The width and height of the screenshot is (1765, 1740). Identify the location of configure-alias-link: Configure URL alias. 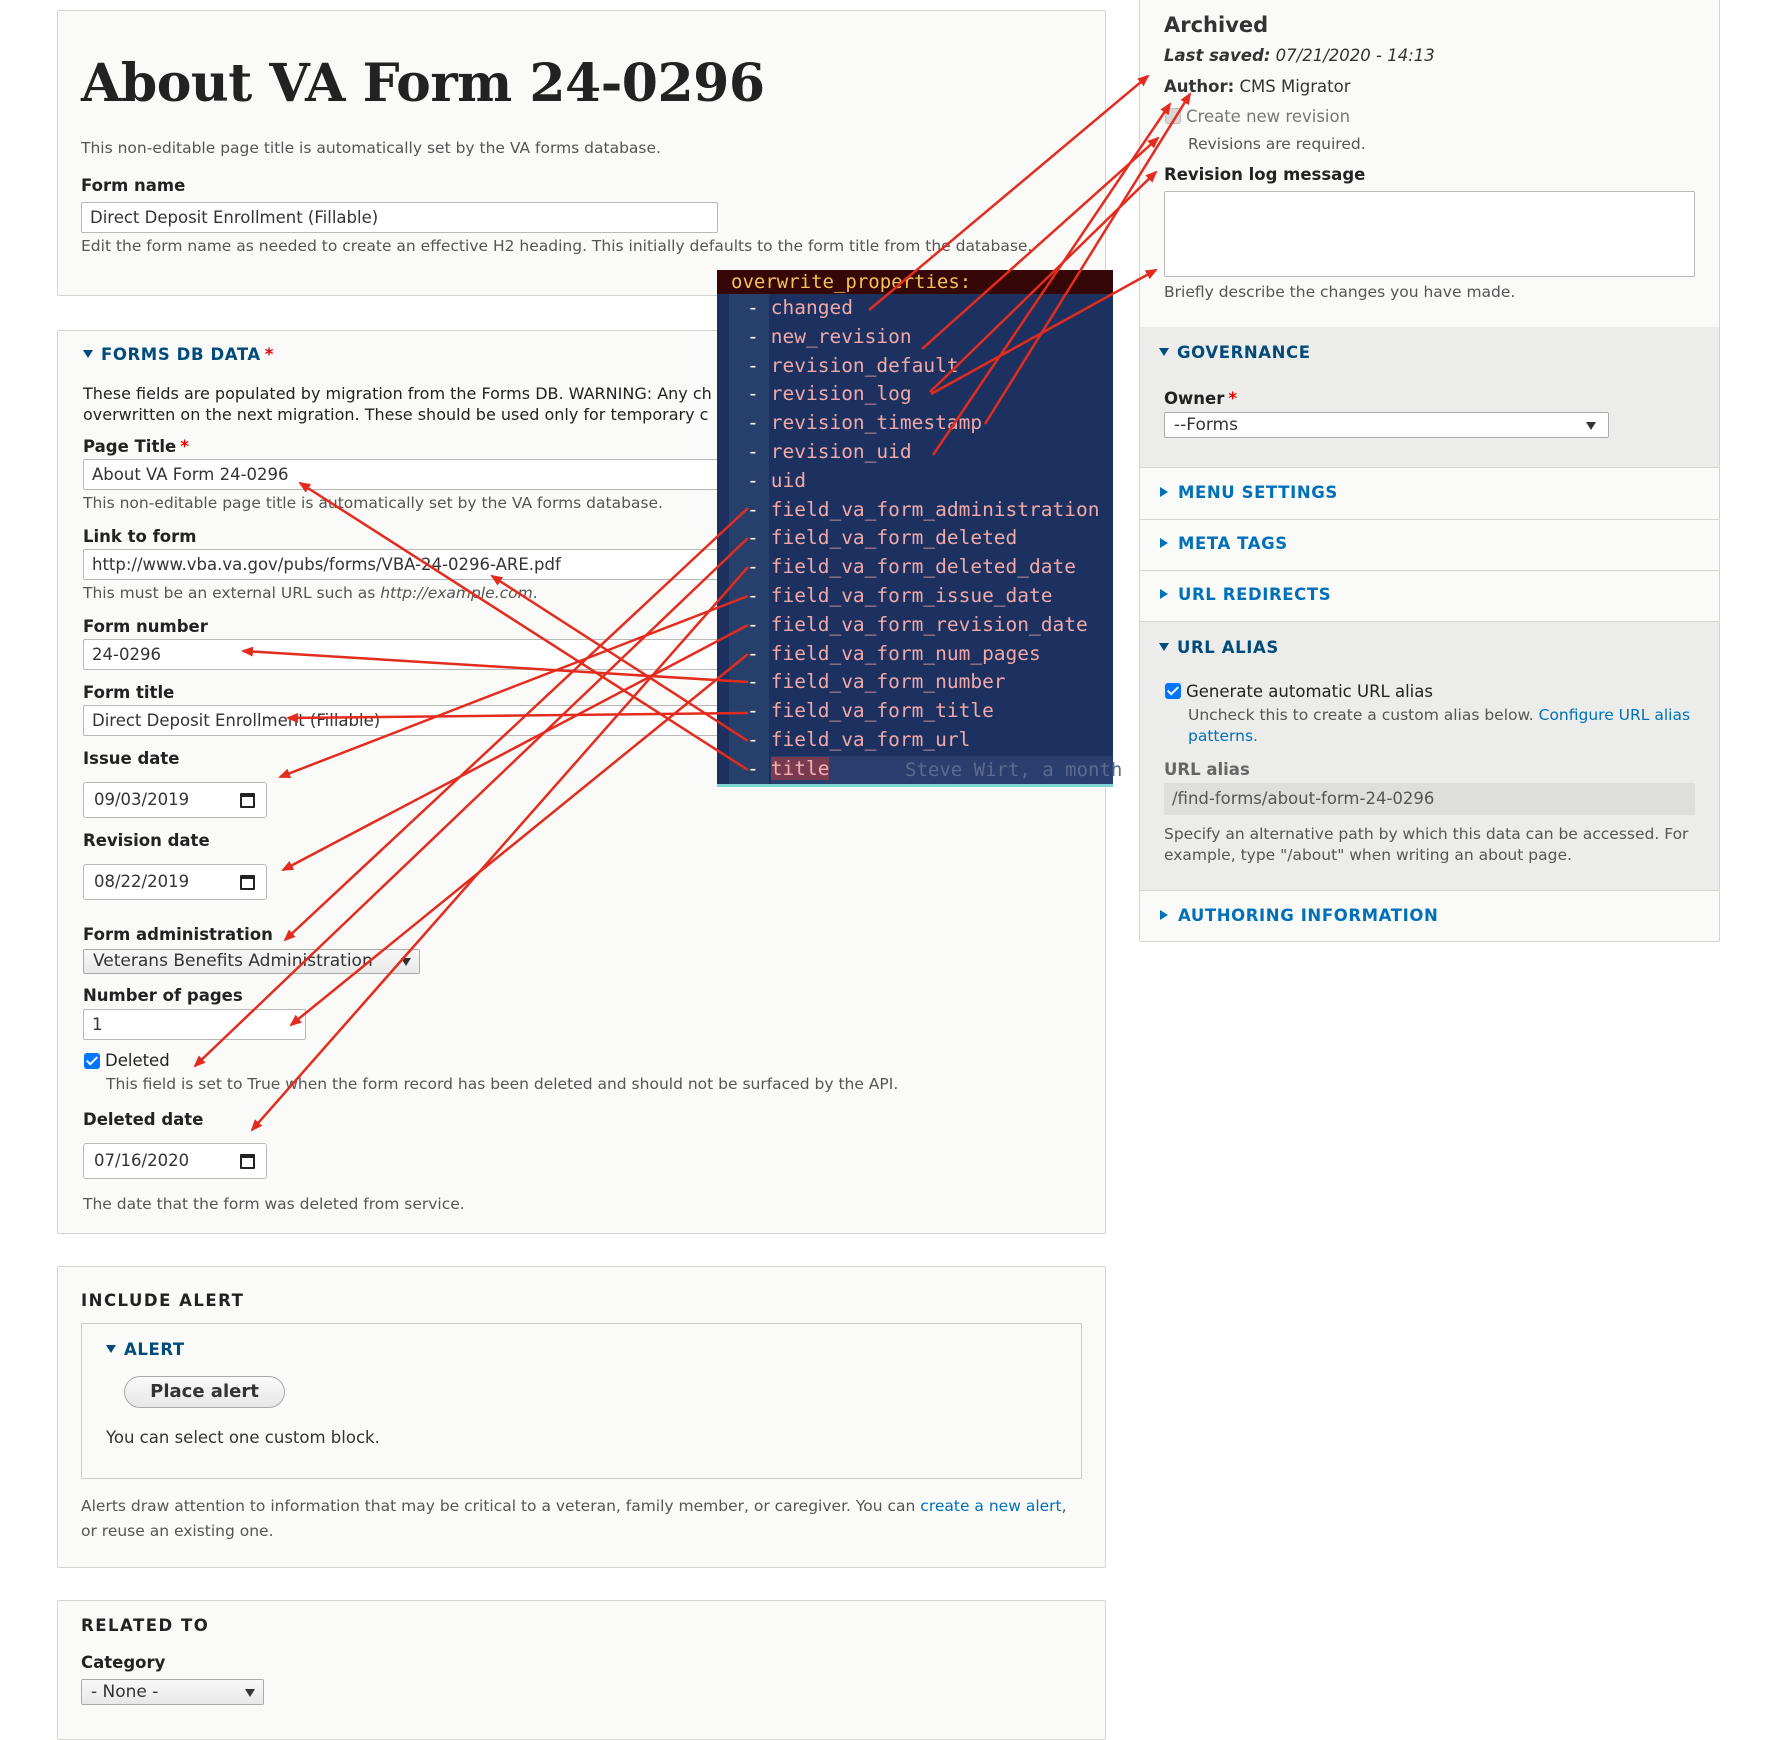
(1614, 715).